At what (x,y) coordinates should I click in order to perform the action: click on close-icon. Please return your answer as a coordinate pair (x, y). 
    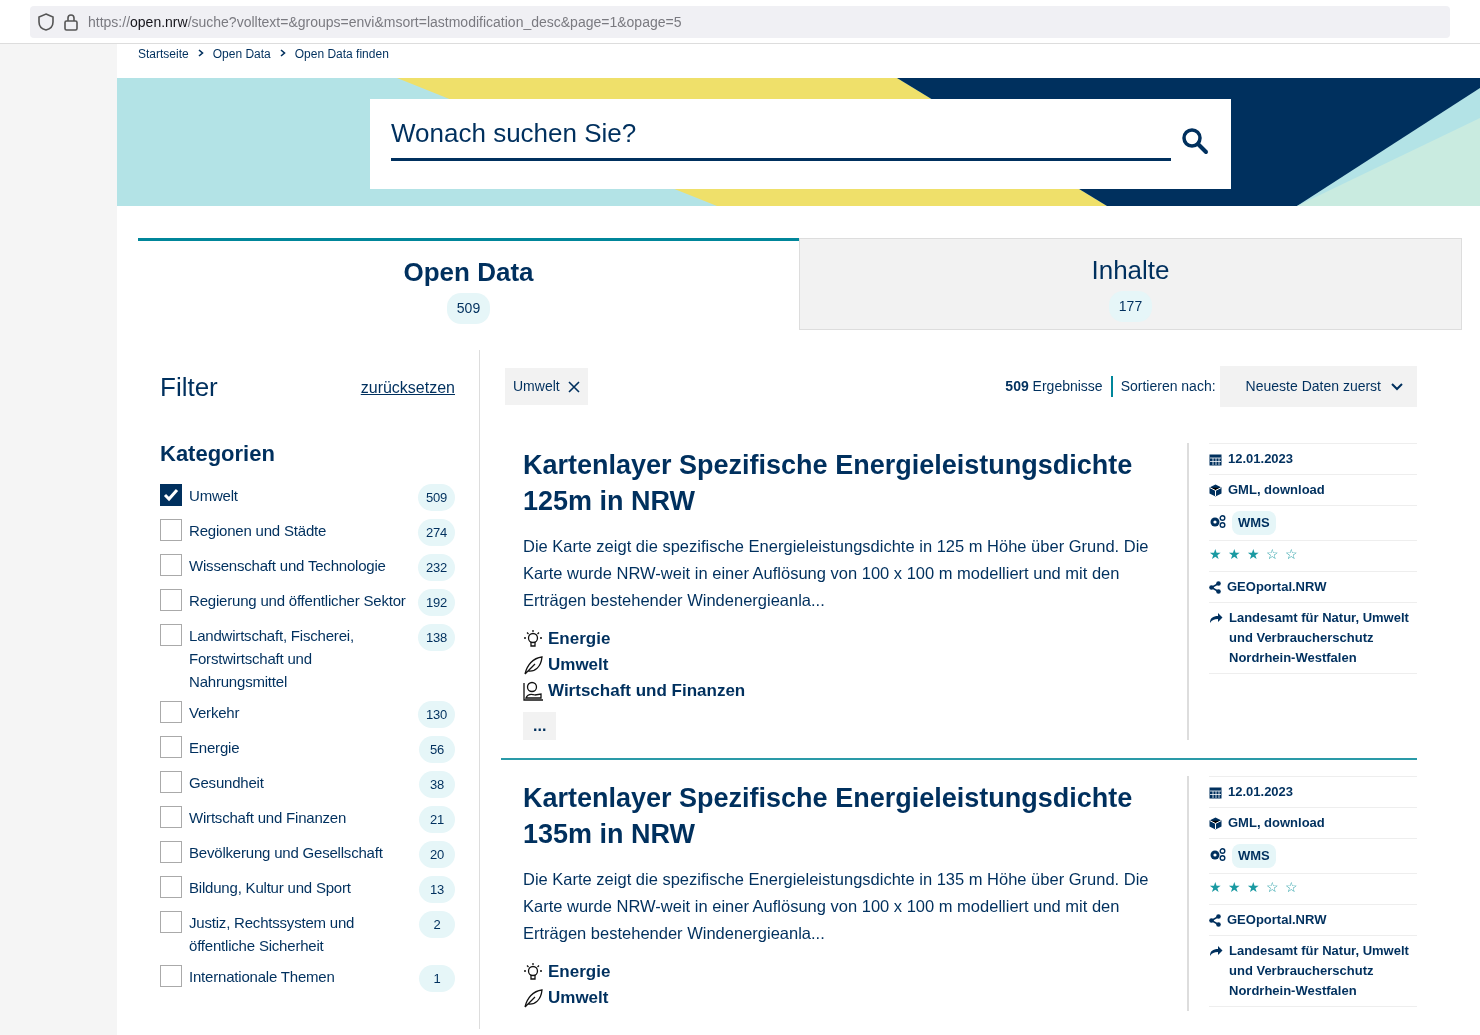
    Looking at the image, I should click on (573, 386).